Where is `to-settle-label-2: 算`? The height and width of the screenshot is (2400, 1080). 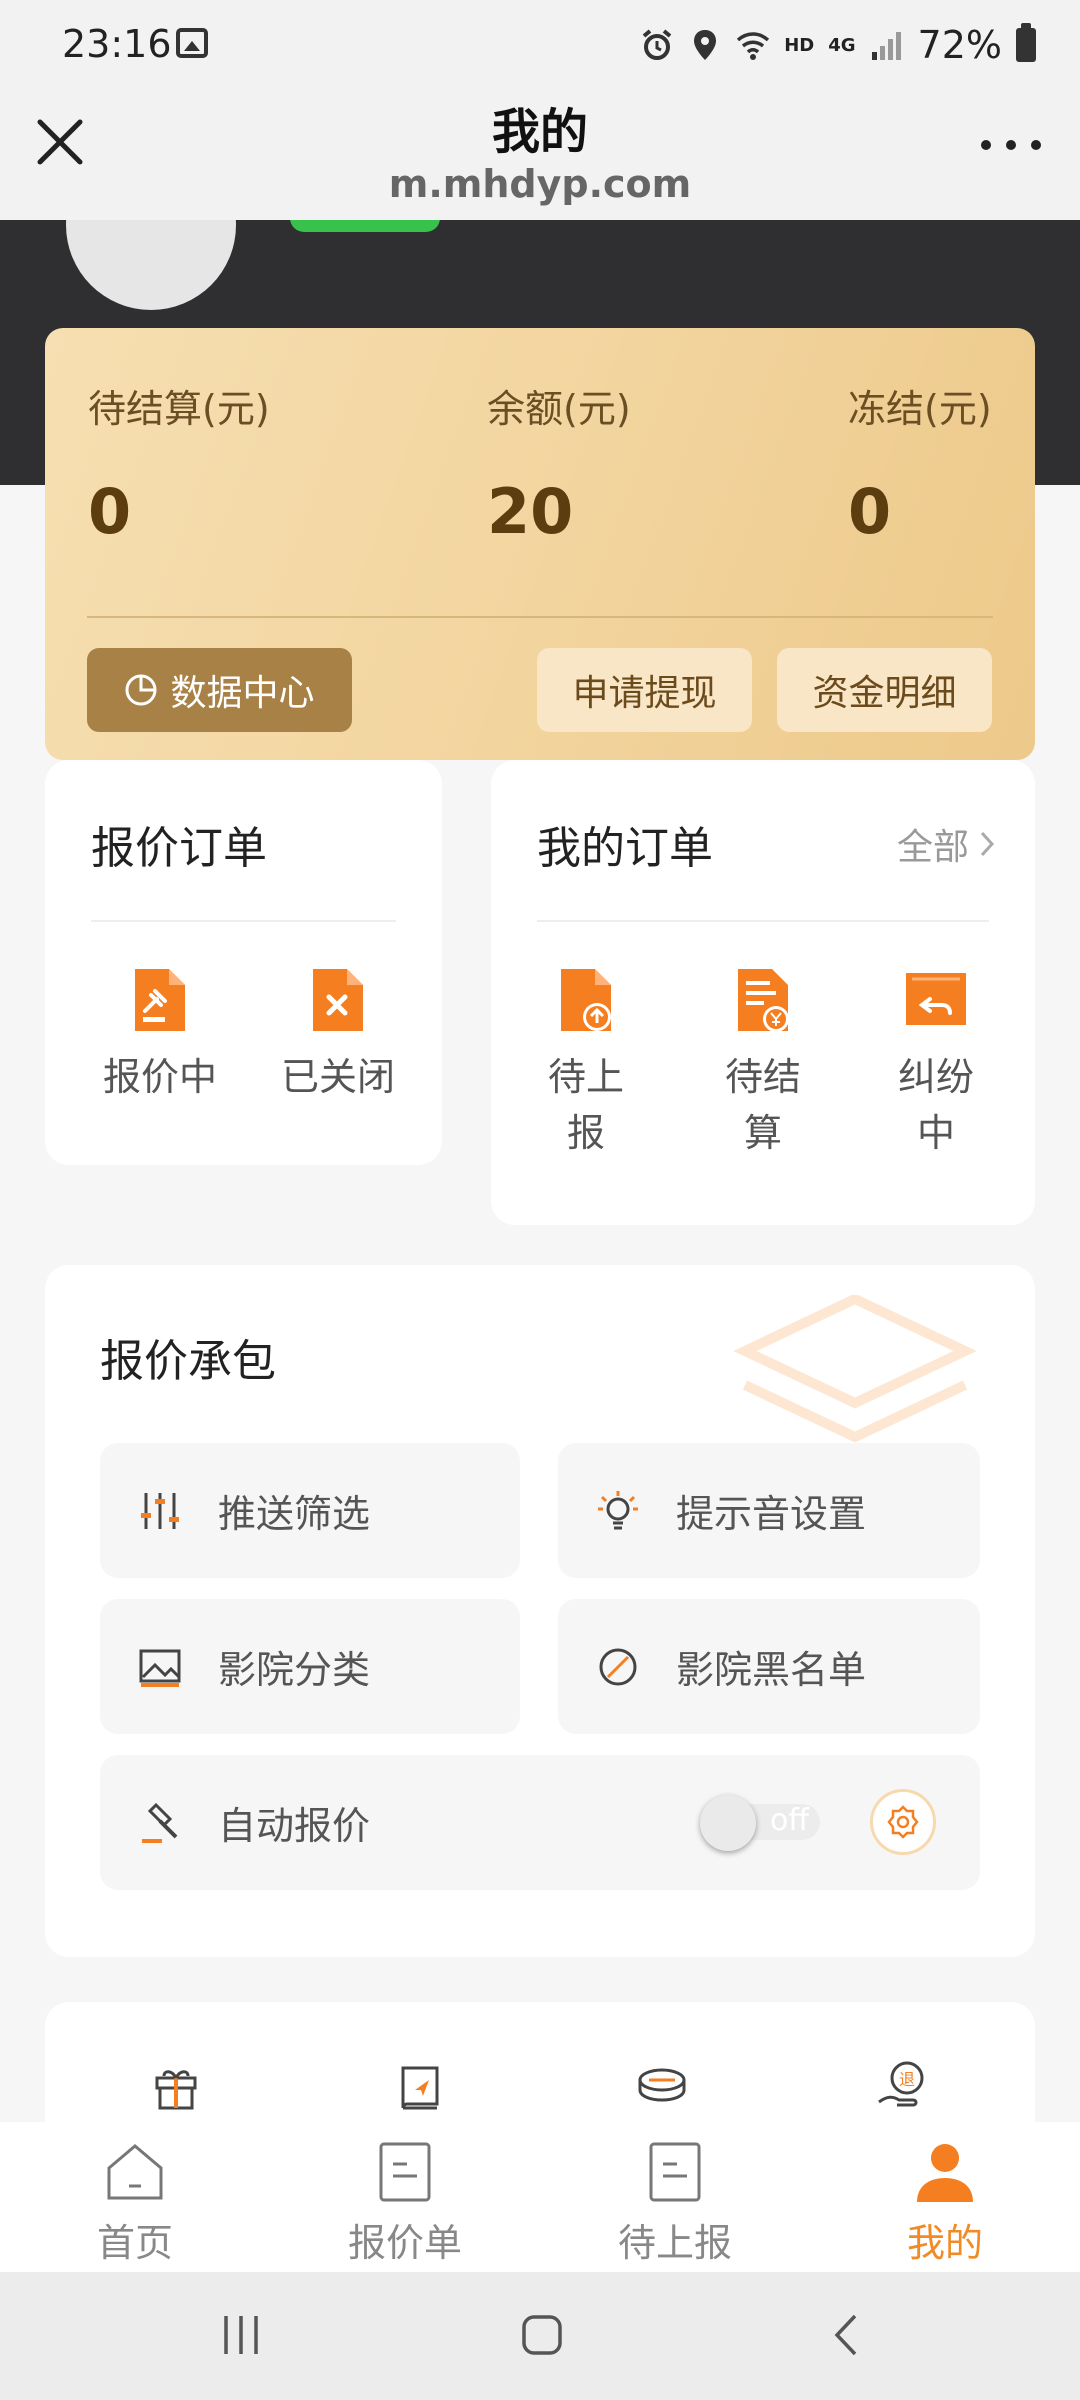 to-settle-label-2: 算 is located at coordinates (762, 1133).